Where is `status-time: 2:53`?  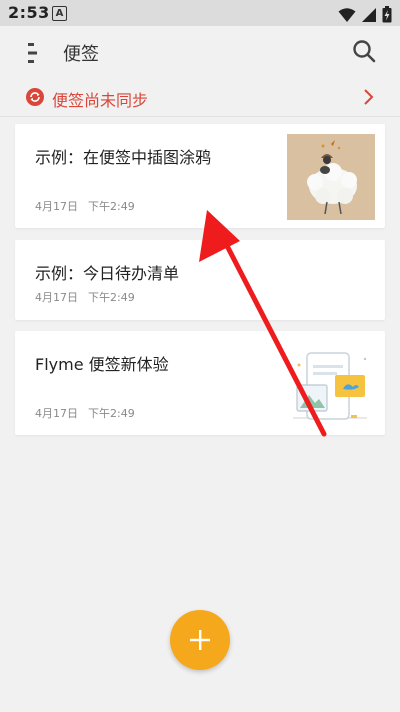 status-time: 2:53 is located at coordinates (29, 12).